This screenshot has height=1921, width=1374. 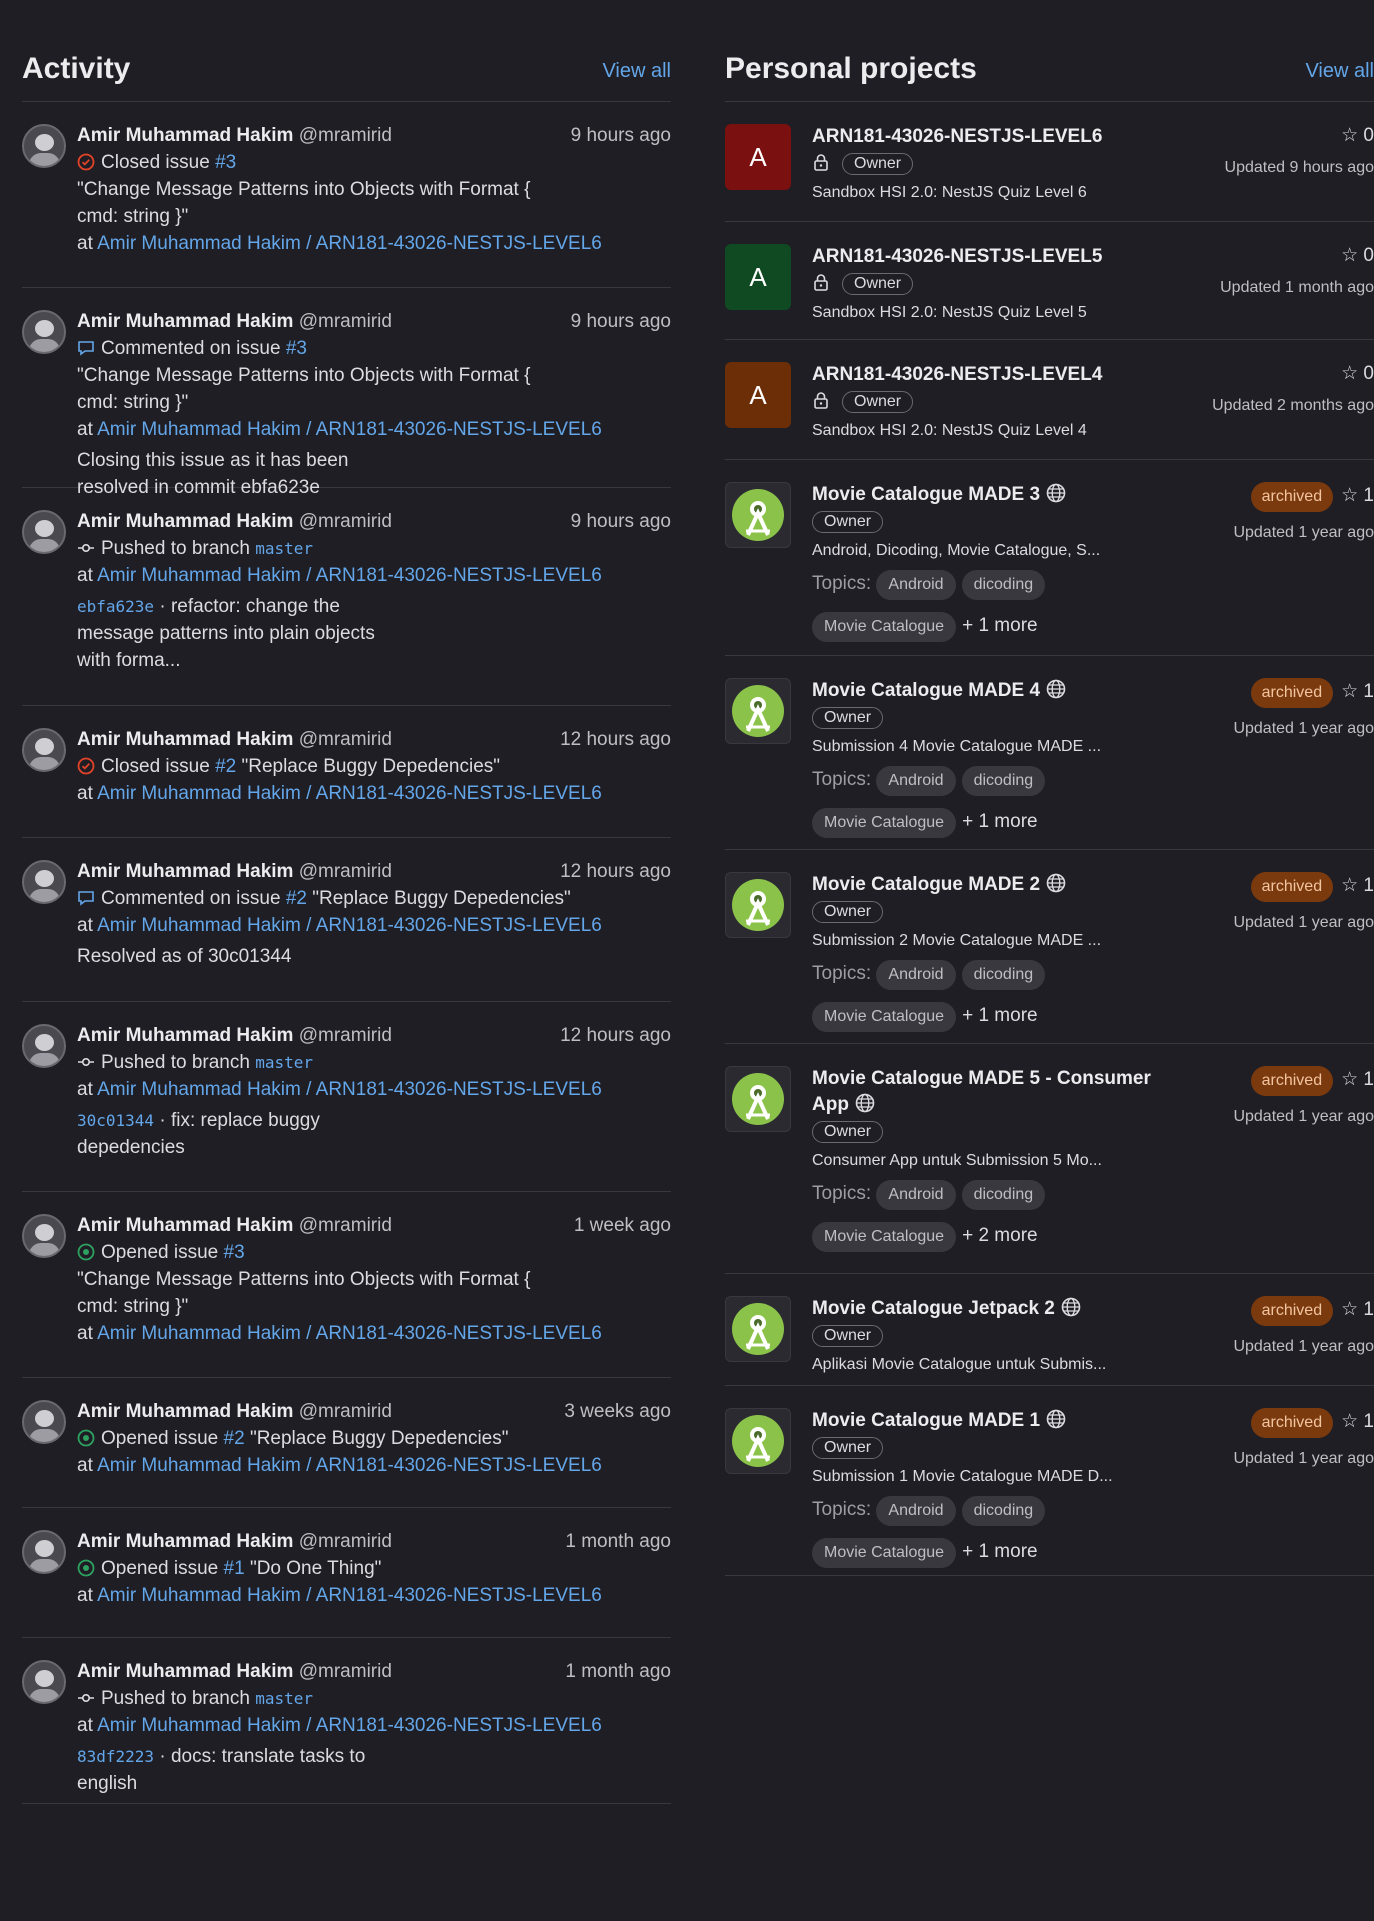 What do you see at coordinates (1000, 1235) in the screenshot?
I see `more-topics-link: + 2 more` at bounding box center [1000, 1235].